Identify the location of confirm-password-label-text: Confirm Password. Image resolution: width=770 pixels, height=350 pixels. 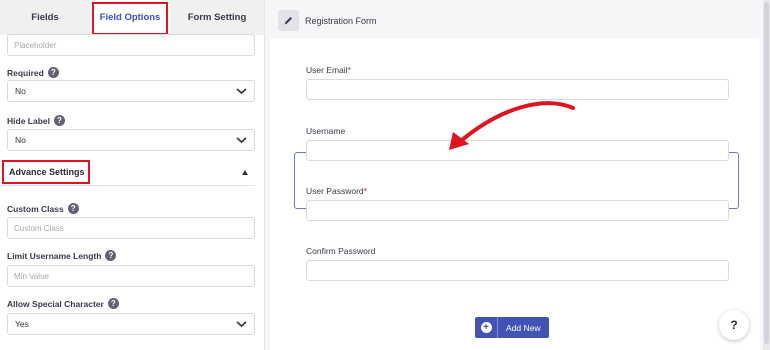
(341, 251).